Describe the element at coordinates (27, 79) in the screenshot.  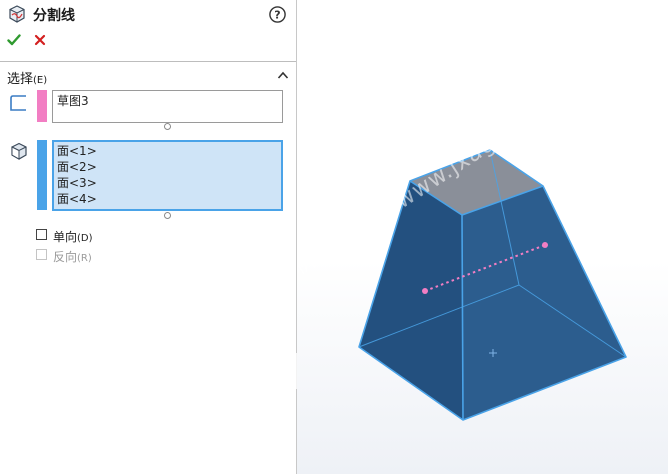
I see `selections-section-title: 选择(E)` at that location.